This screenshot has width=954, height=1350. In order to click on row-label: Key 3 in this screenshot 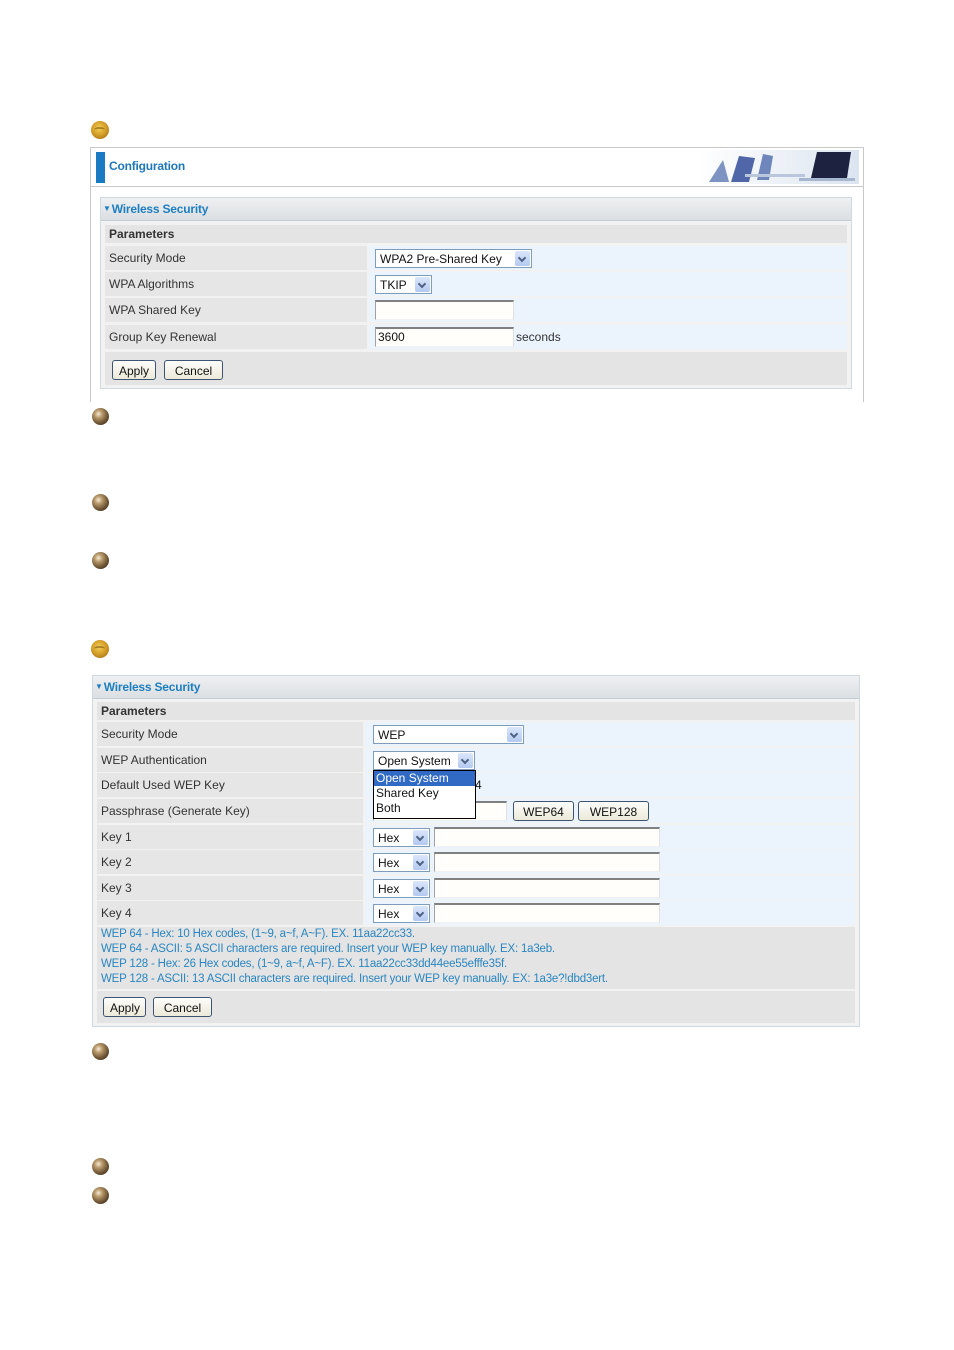, I will do `click(230, 888)`.